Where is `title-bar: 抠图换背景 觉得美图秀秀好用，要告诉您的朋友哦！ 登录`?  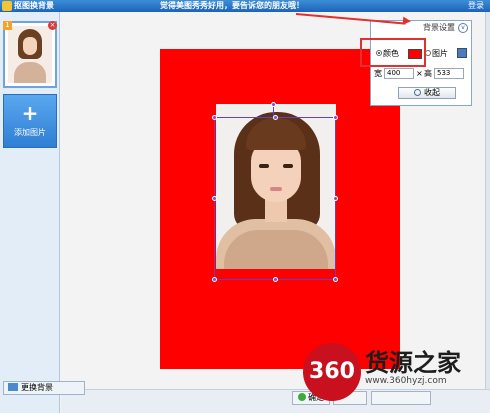 title-bar: 抠图换背景 觉得美图秀秀好用，要告诉您的朋友哦！ 登录 is located at coordinates (245, 6).